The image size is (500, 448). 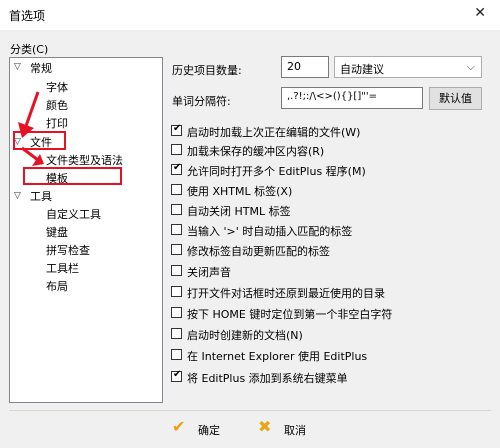 I want to click on tree-item-toolbar: 工具栏, so click(x=62, y=268).